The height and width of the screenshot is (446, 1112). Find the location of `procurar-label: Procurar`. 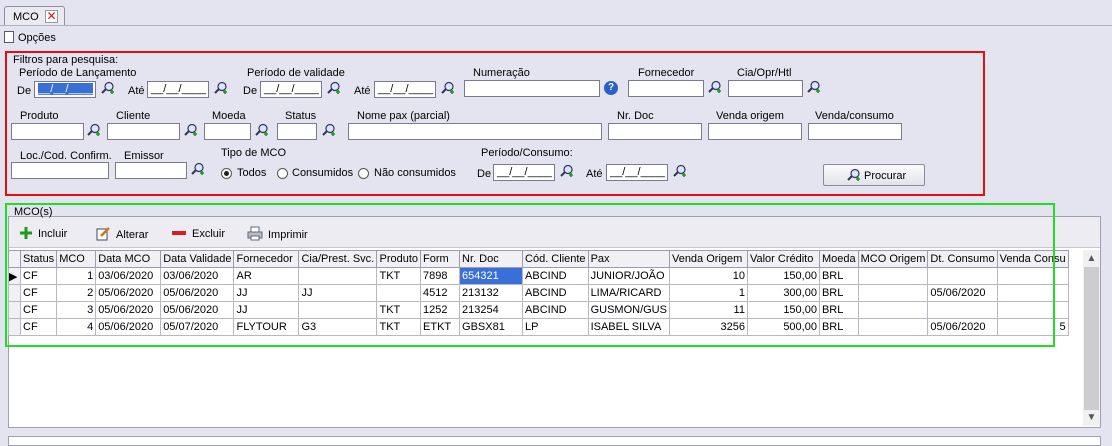

procurar-label: Procurar is located at coordinates (885, 176).